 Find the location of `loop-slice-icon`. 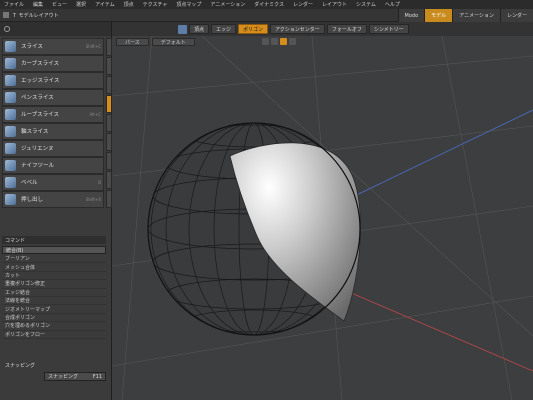

loop-slice-icon is located at coordinates (10, 114).